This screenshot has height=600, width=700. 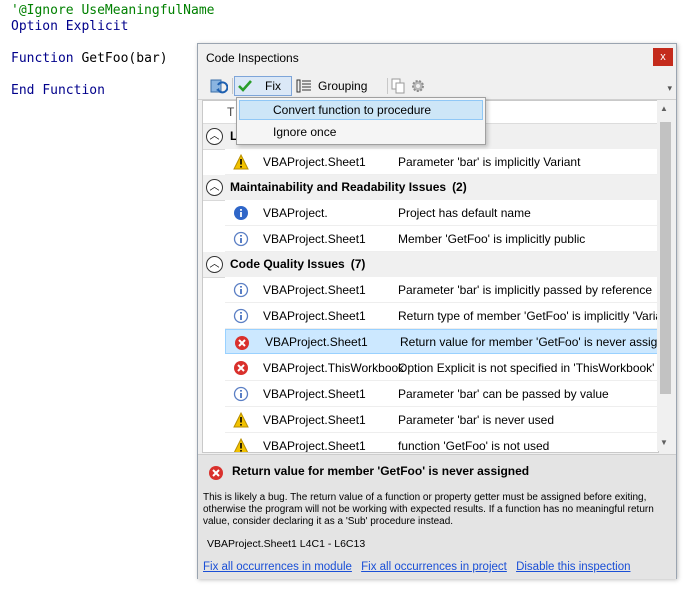 I want to click on scroll-thumb, so click(x=665, y=258).